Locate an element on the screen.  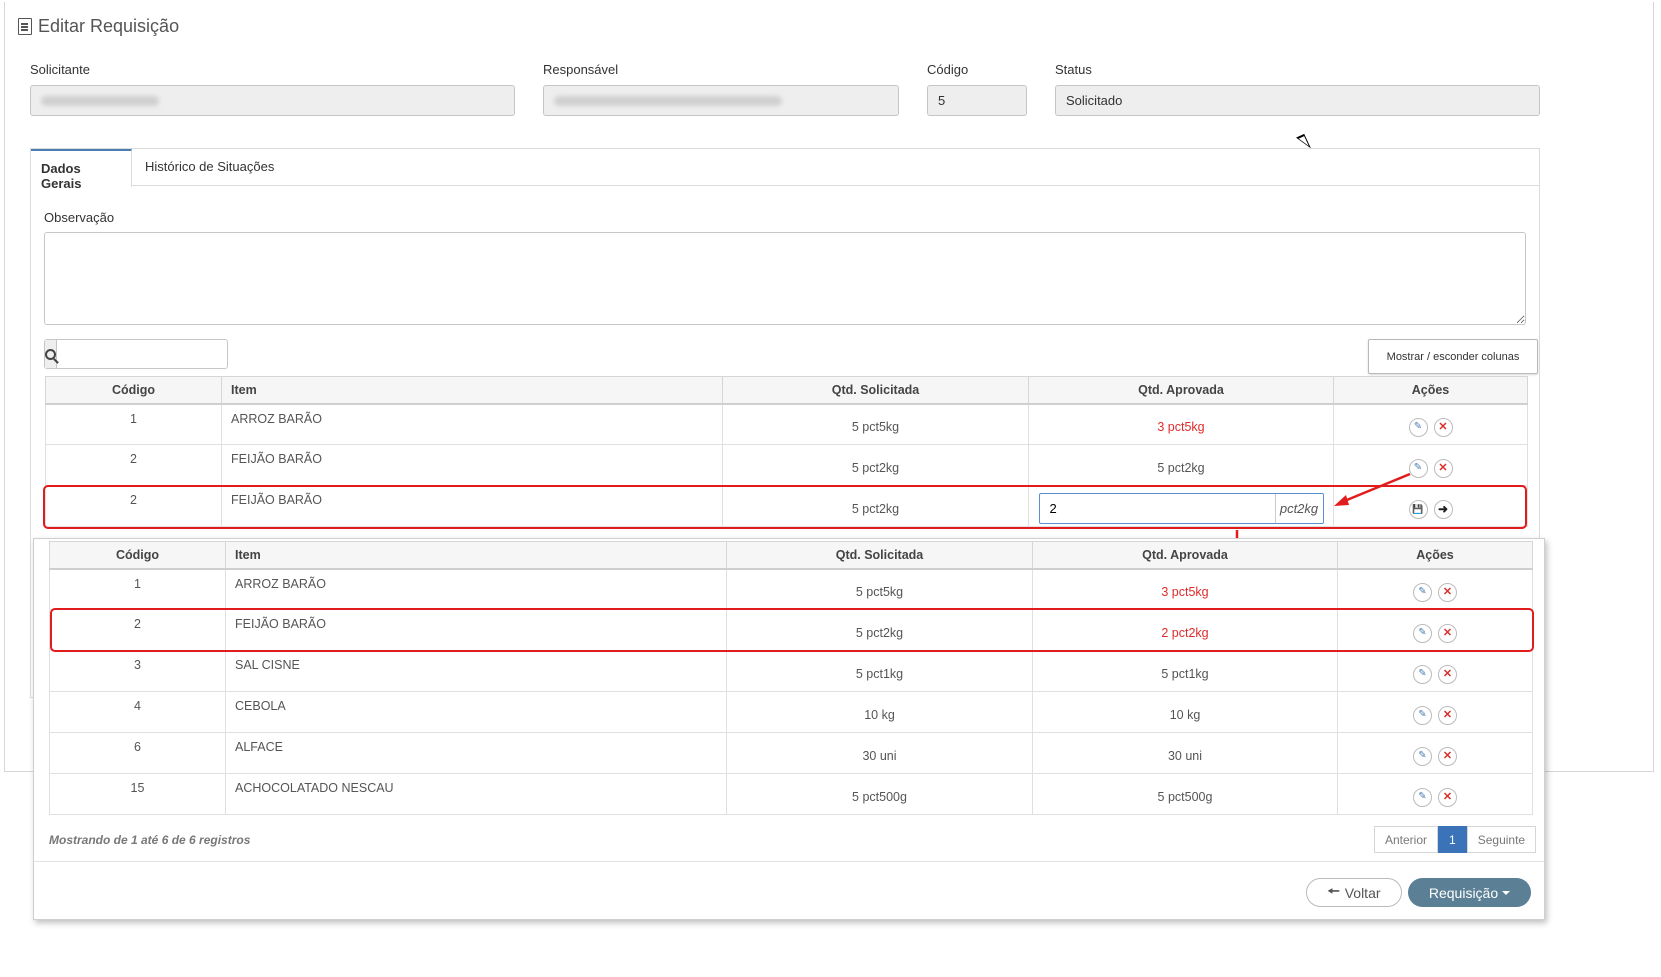
search-input is located at coordinates (151, 354).